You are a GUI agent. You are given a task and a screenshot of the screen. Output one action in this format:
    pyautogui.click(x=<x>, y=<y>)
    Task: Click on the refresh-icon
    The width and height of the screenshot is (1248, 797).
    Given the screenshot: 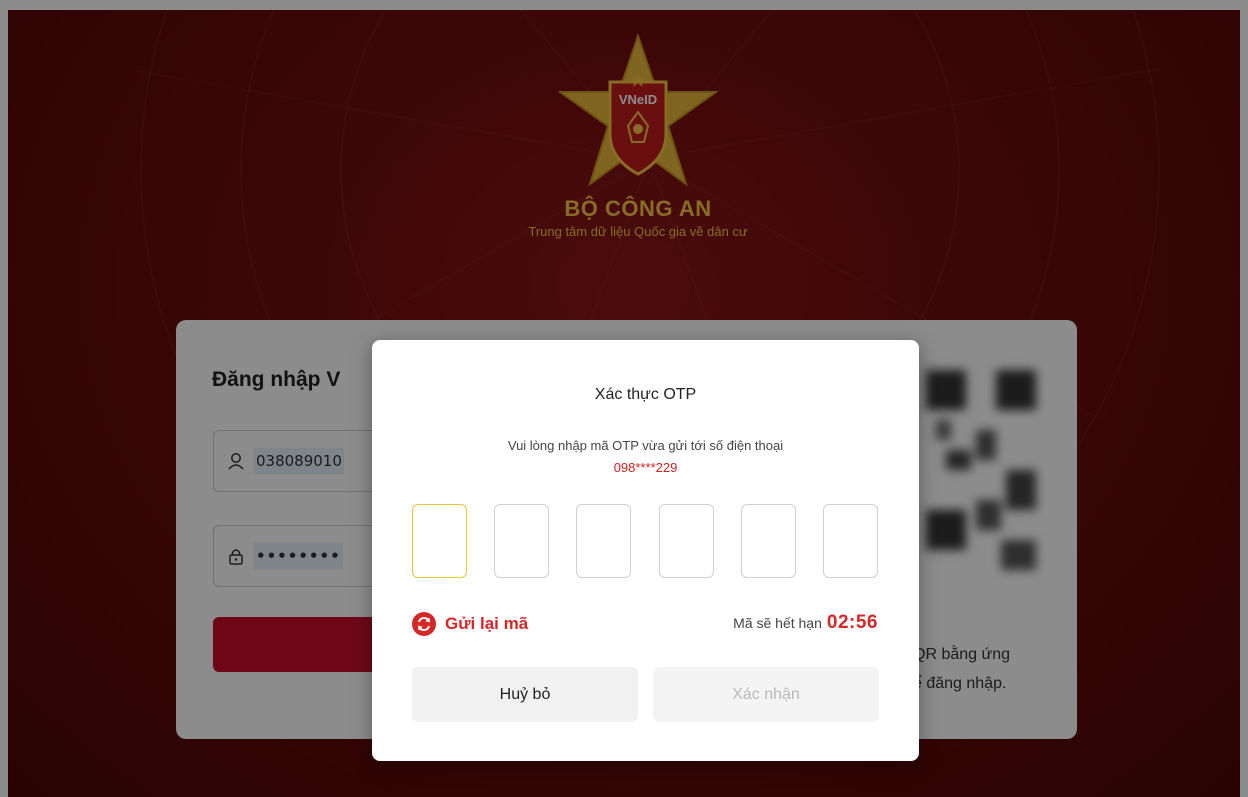 What is the action you would take?
    pyautogui.click(x=424, y=624)
    